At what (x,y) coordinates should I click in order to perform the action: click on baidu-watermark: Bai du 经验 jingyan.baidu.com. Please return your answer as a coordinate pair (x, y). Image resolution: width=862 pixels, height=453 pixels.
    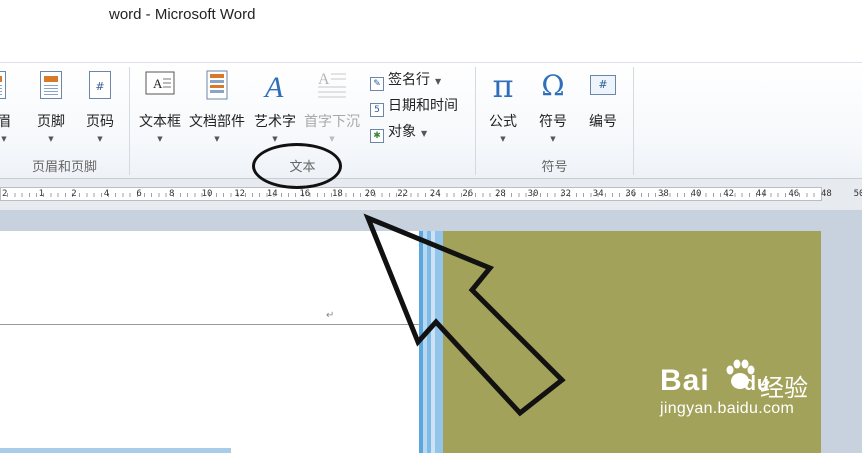
    Looking at the image, I should click on (734, 388).